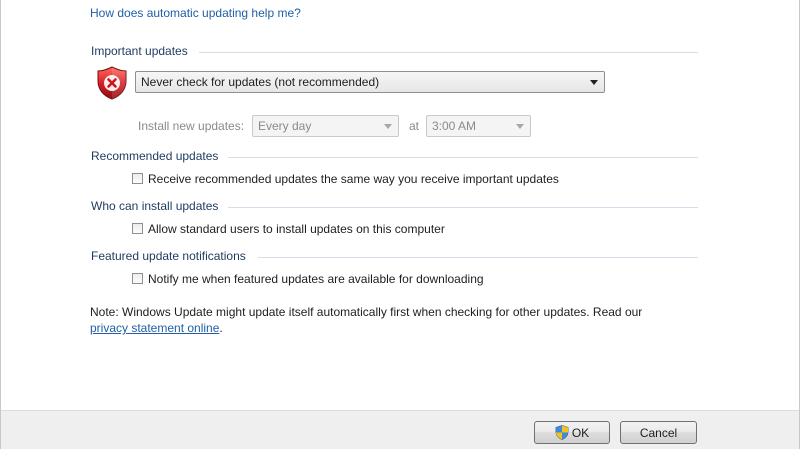 This screenshot has height=450, width=800. I want to click on cancel-button-label: Cancel, so click(658, 432).